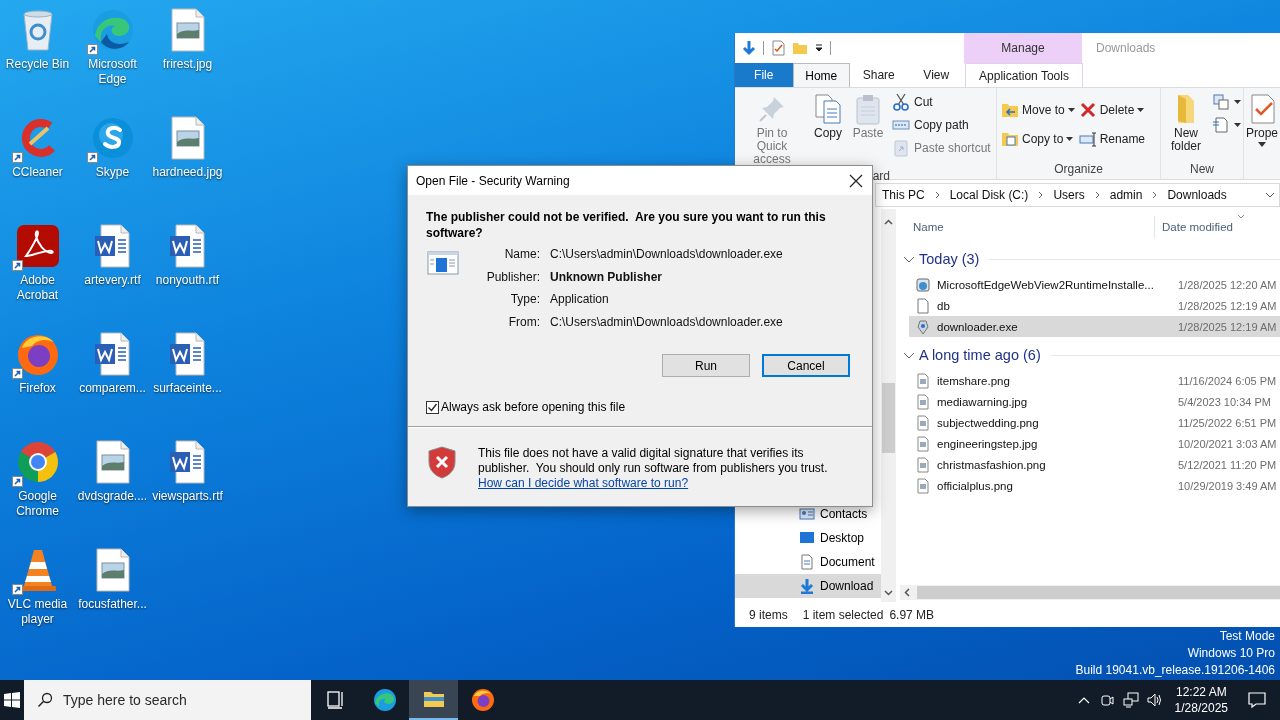  I want to click on ribbon-tab: Home, so click(821, 75).